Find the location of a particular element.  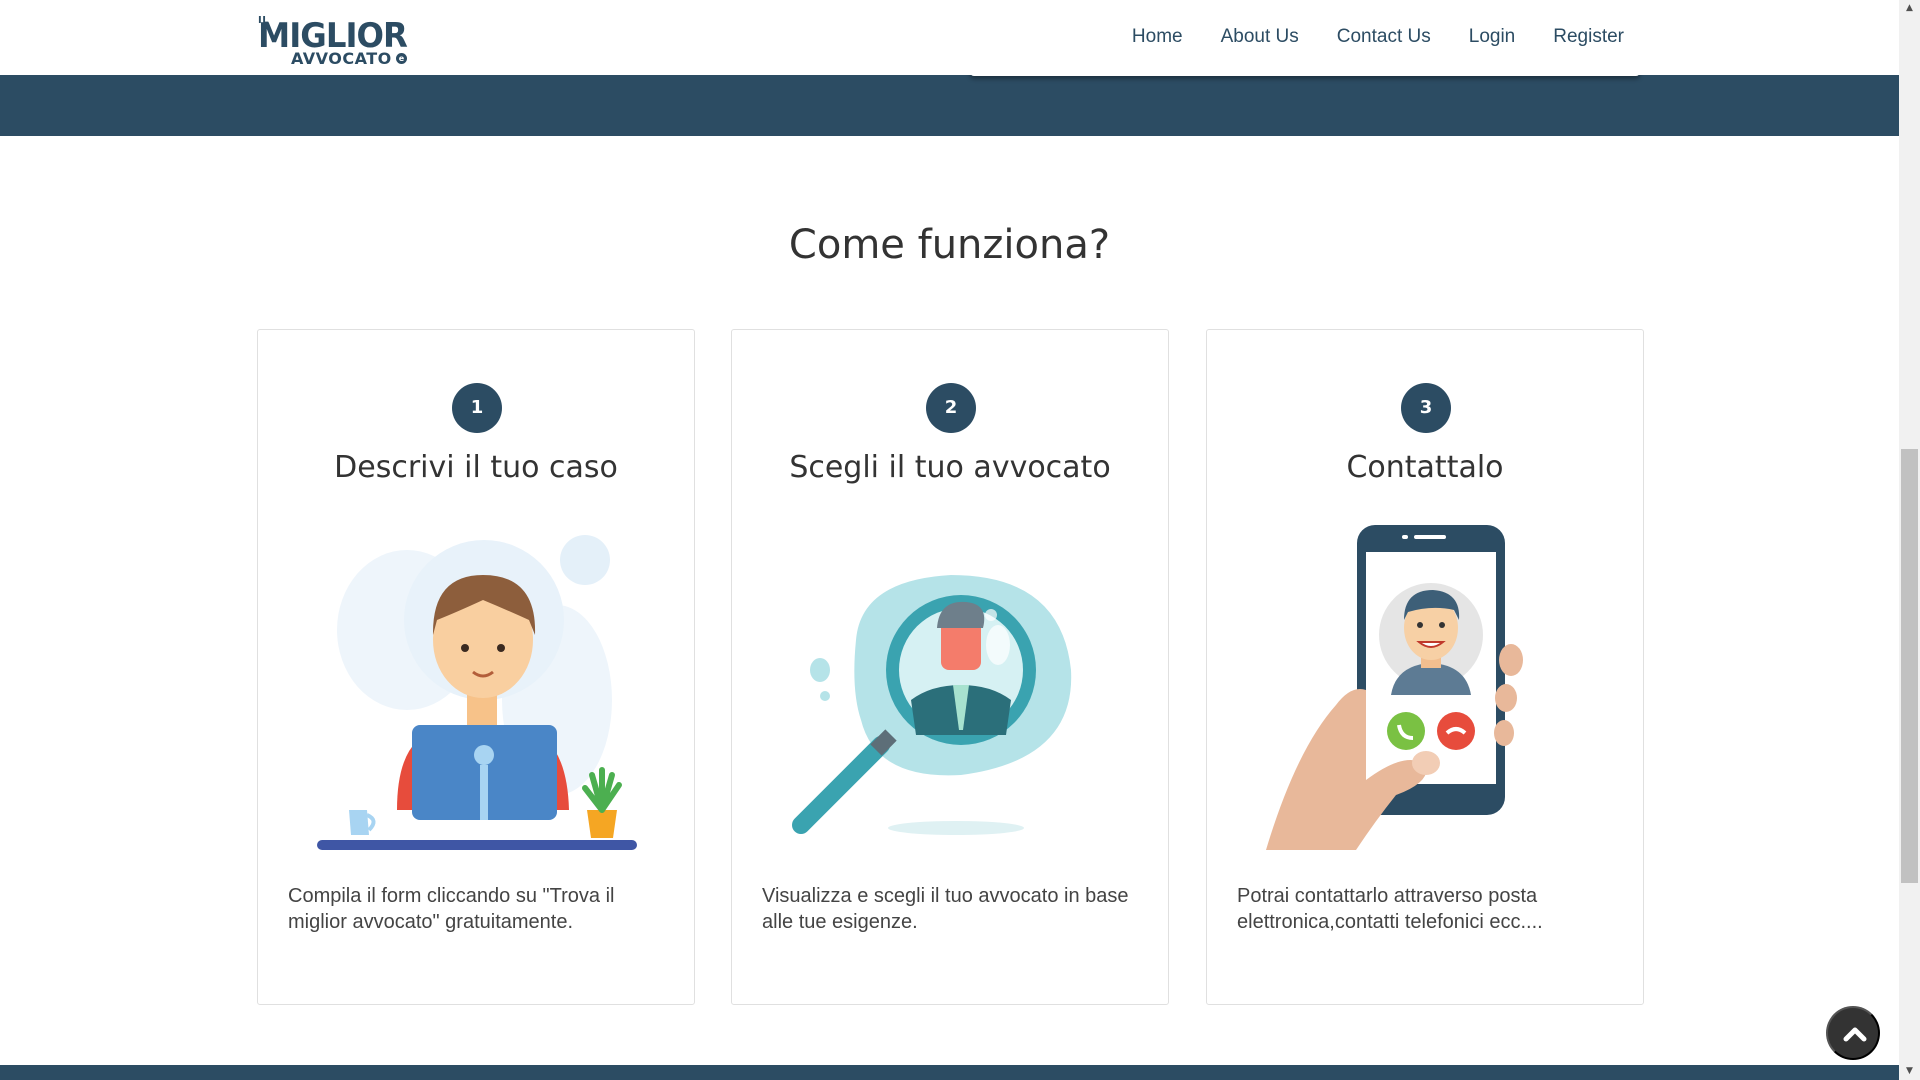

hero-band is located at coordinates (949, 105).